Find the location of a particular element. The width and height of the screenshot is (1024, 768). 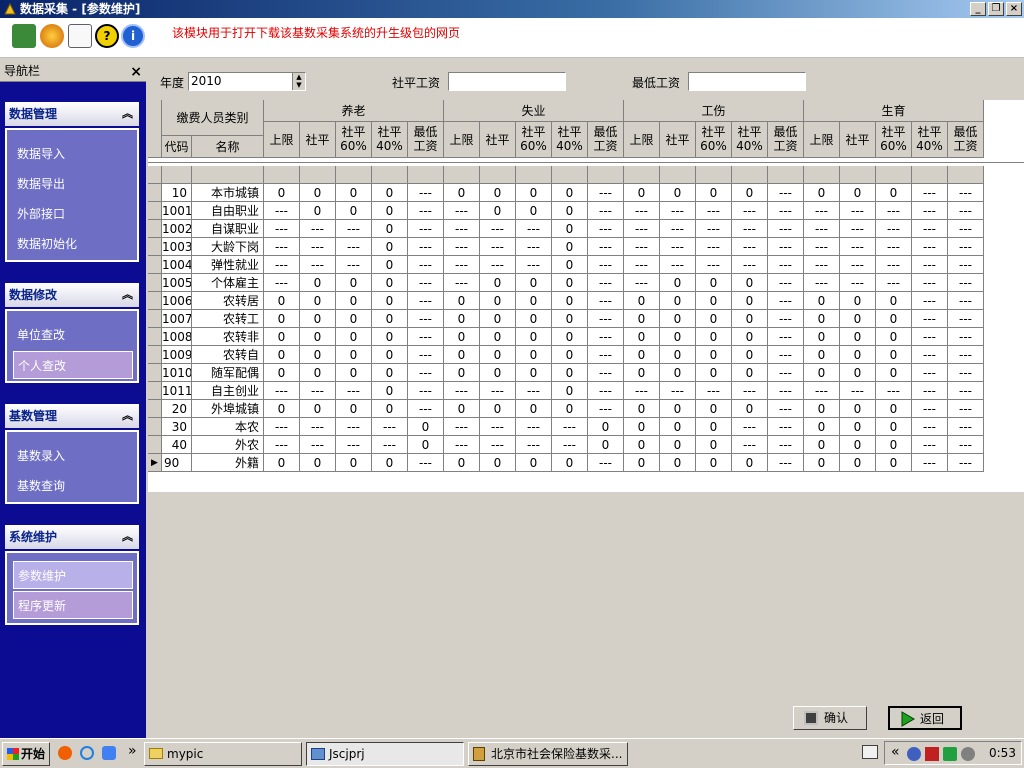

collapse-chevron-icon: ︽ is located at coordinates (127, 295).